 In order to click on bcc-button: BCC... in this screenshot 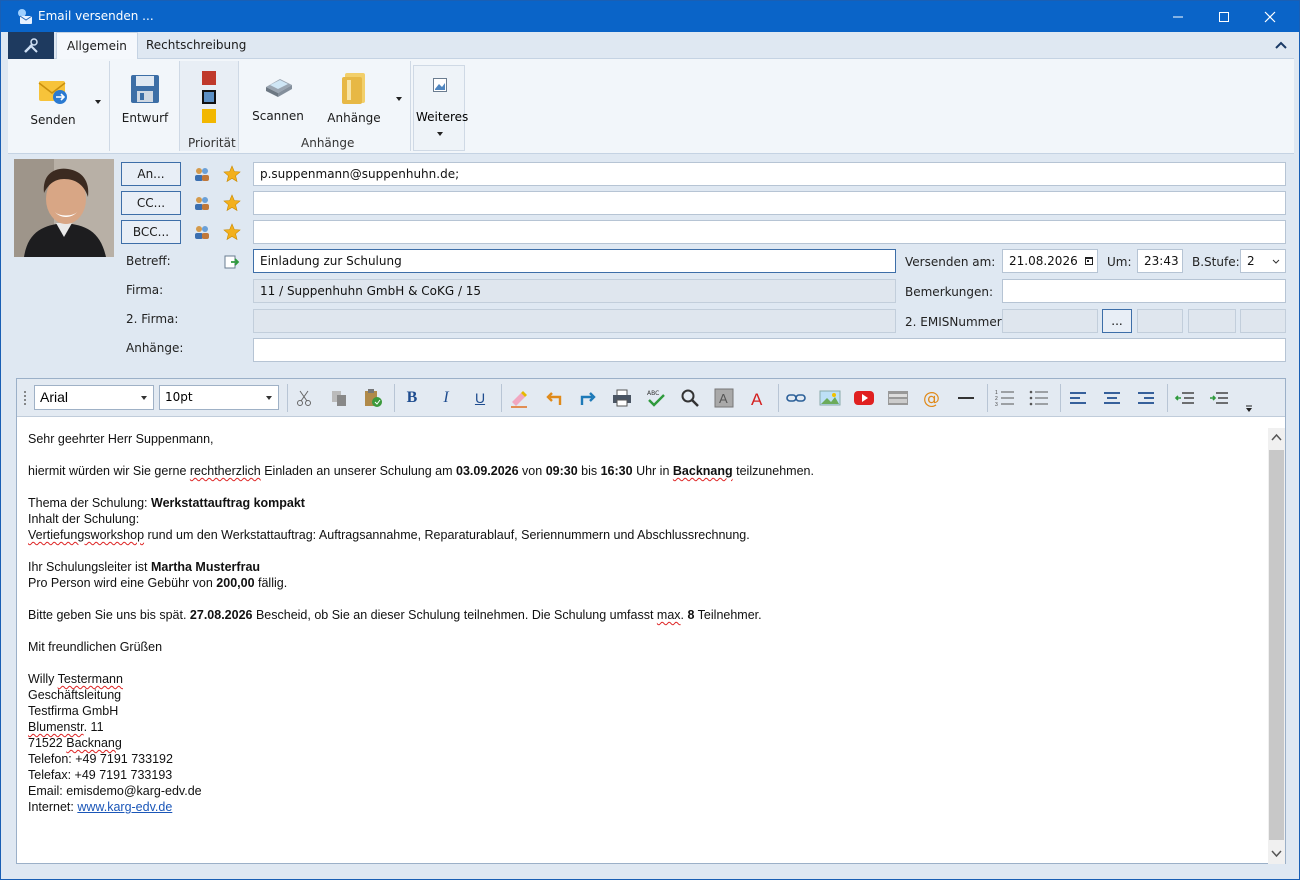, I will do `click(151, 232)`.